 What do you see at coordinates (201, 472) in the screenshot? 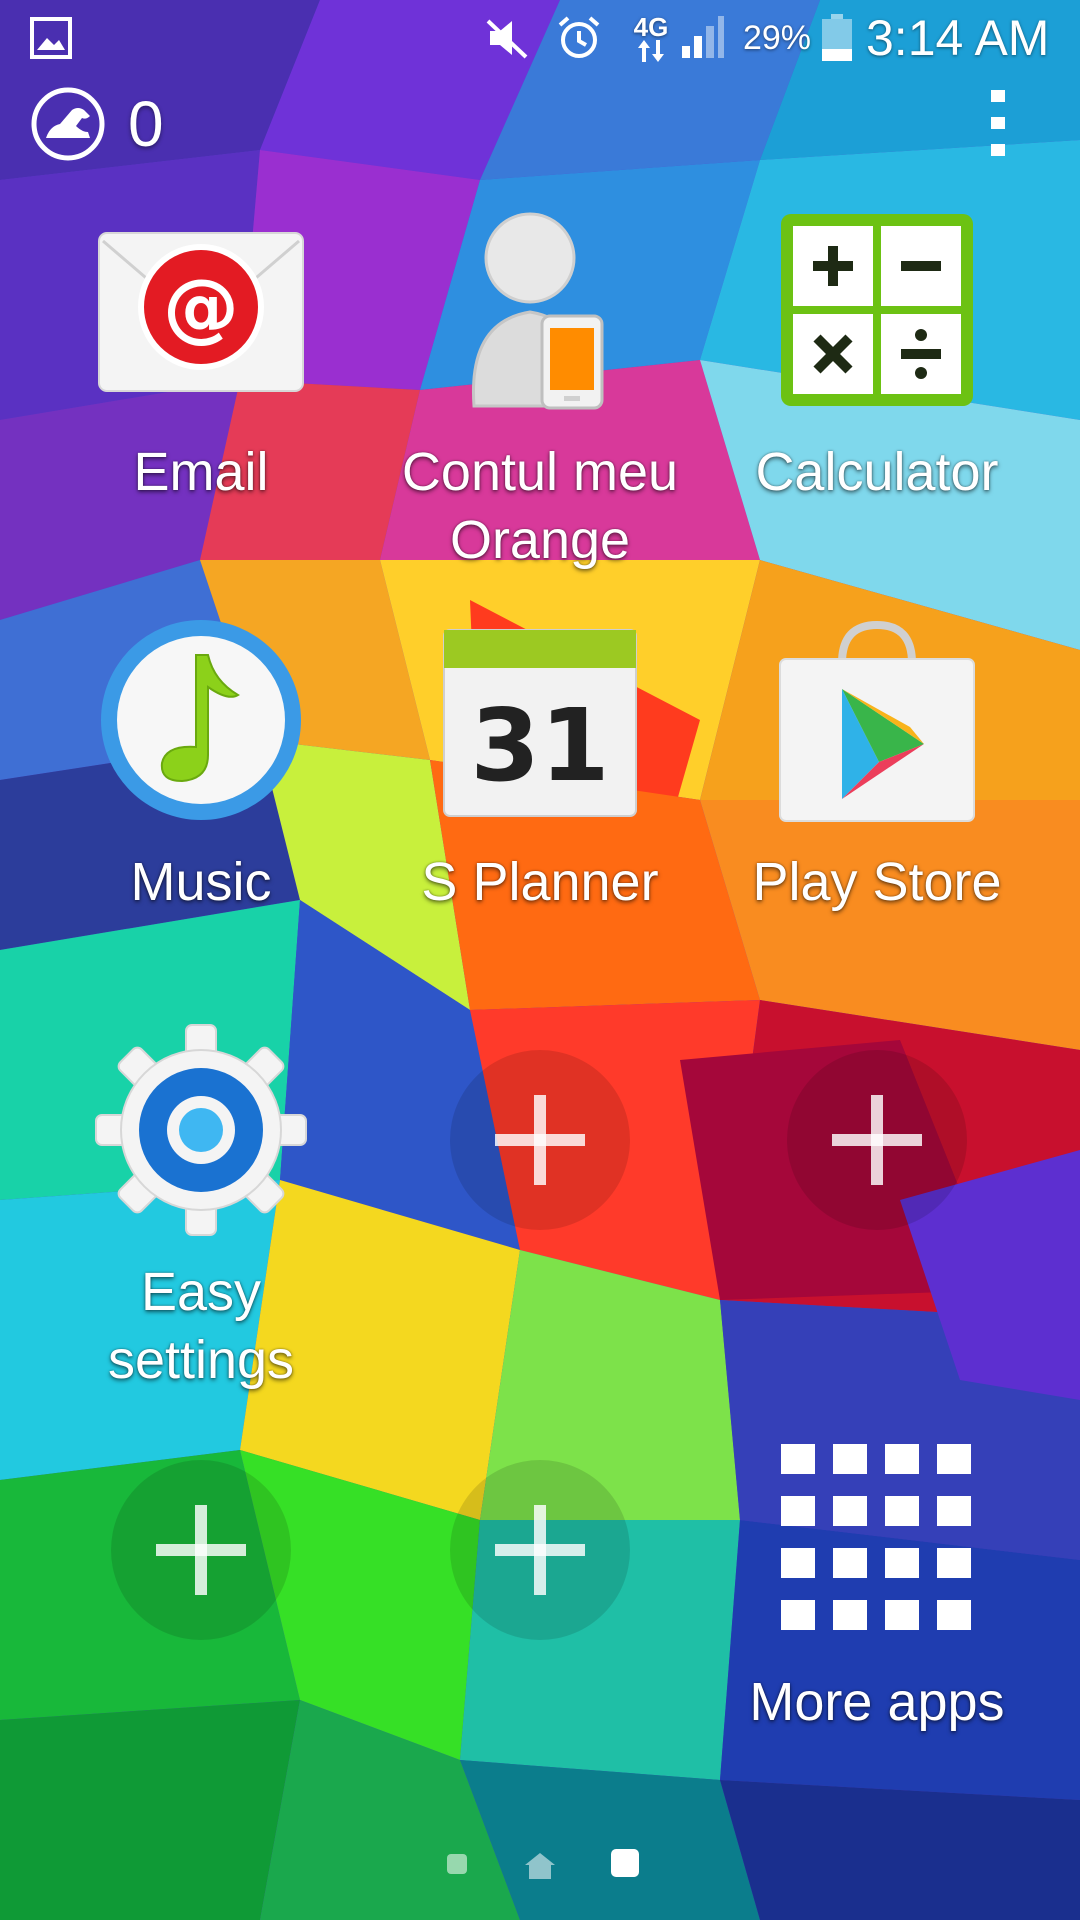
I see `app-label: Email` at bounding box center [201, 472].